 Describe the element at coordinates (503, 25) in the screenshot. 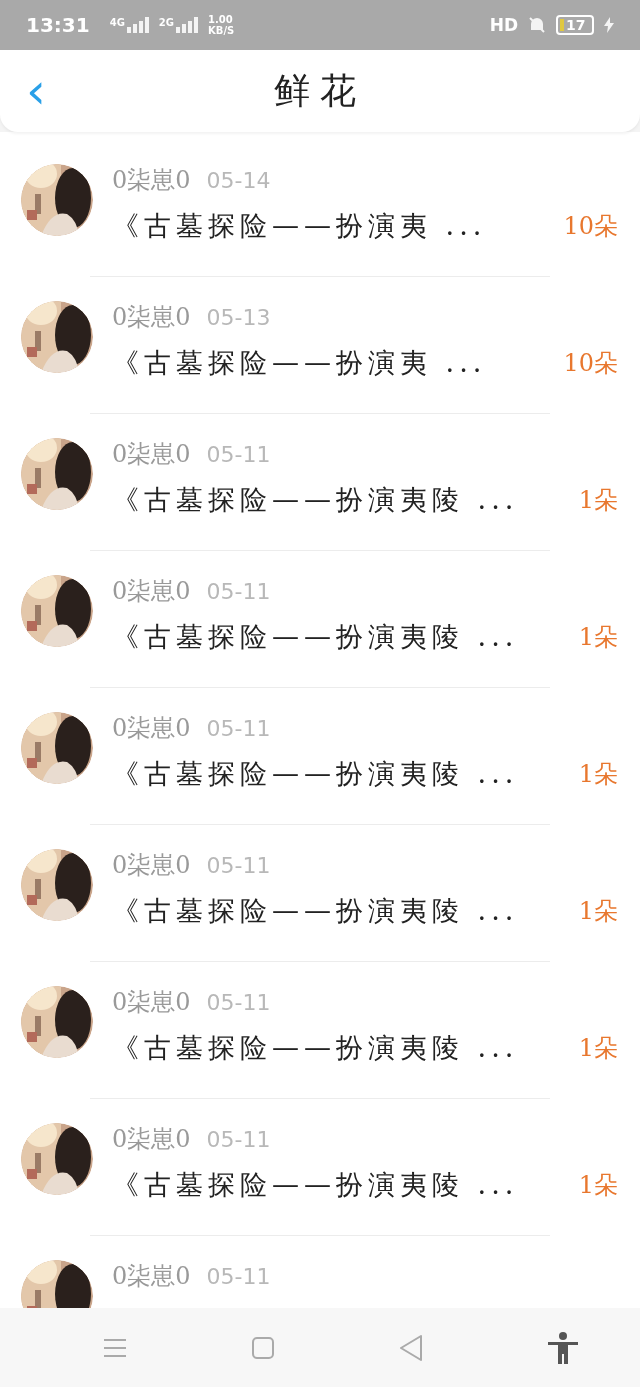

I see `hd-label: HD` at that location.